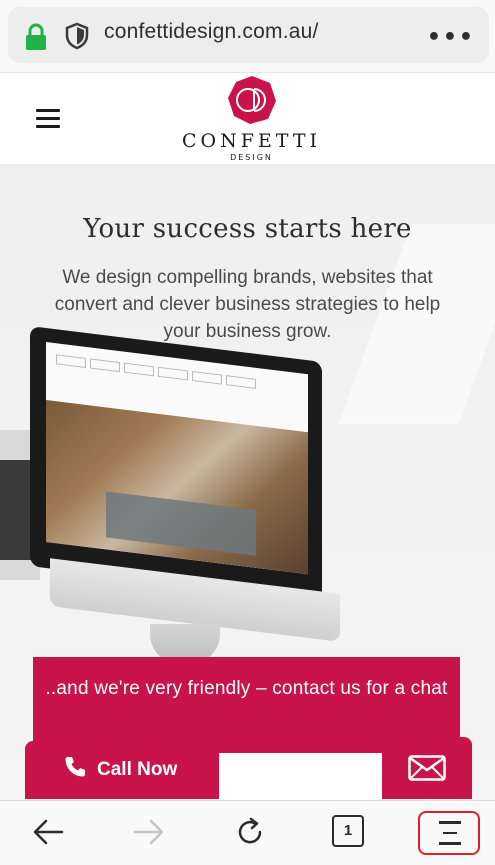 This screenshot has width=495, height=865. Describe the element at coordinates (247, 229) in the screenshot. I see `hero-title: Your success starts here` at that location.